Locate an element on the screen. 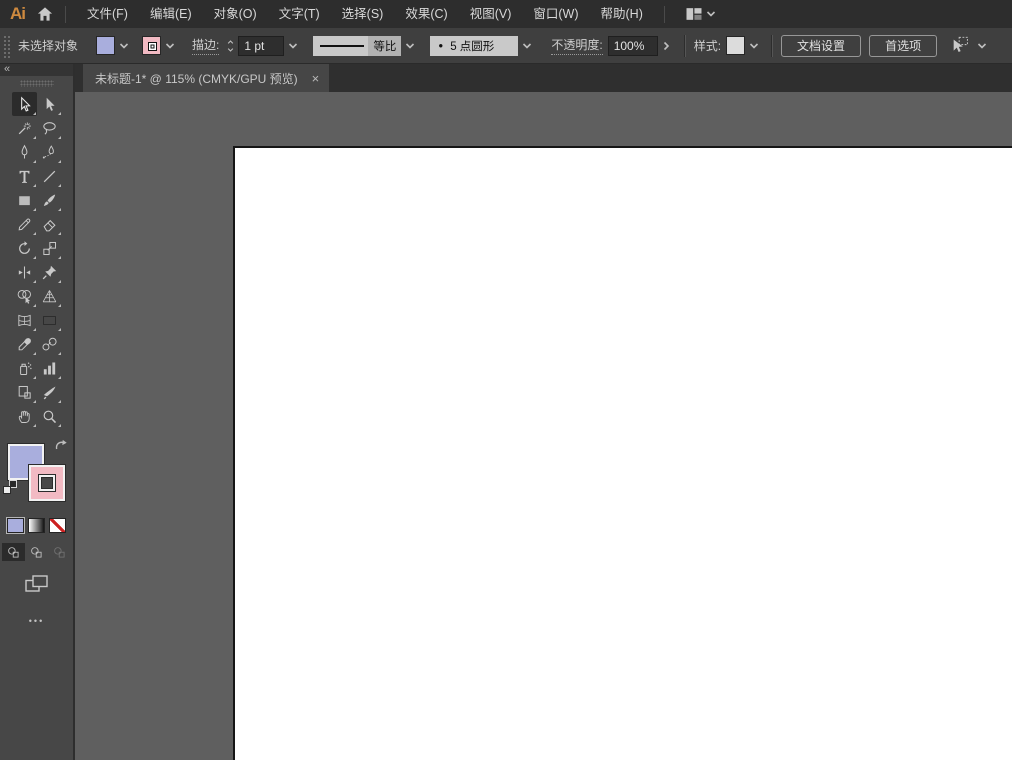 The height and width of the screenshot is (760, 1012). shape-builder-tool is located at coordinates (24, 296).